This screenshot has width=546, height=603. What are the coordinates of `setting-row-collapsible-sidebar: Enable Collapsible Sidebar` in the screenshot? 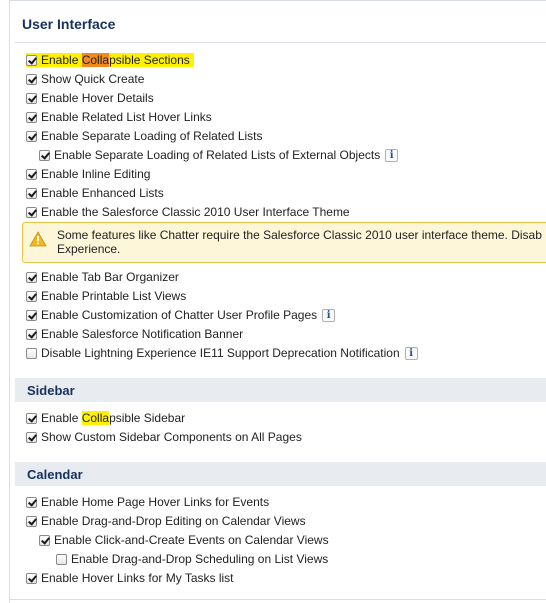 It's located at (105, 418).